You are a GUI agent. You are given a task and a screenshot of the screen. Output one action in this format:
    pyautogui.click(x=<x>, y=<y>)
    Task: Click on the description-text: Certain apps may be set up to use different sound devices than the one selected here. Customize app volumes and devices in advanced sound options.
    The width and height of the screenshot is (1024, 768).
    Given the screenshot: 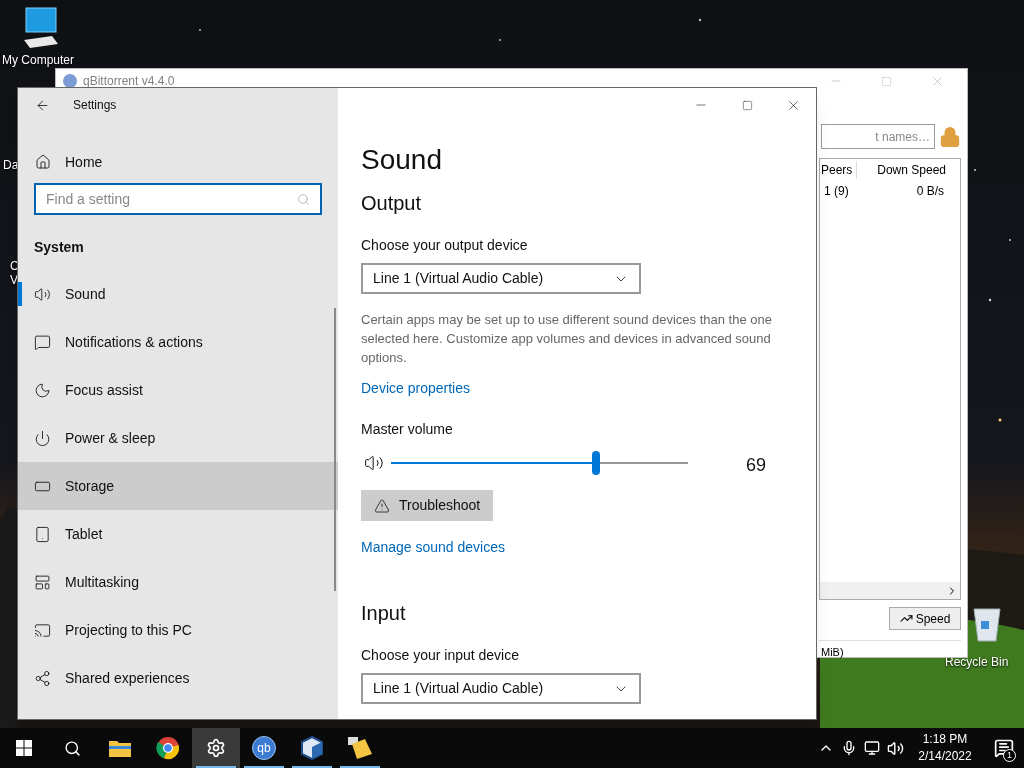 What is the action you would take?
    pyautogui.click(x=567, y=339)
    